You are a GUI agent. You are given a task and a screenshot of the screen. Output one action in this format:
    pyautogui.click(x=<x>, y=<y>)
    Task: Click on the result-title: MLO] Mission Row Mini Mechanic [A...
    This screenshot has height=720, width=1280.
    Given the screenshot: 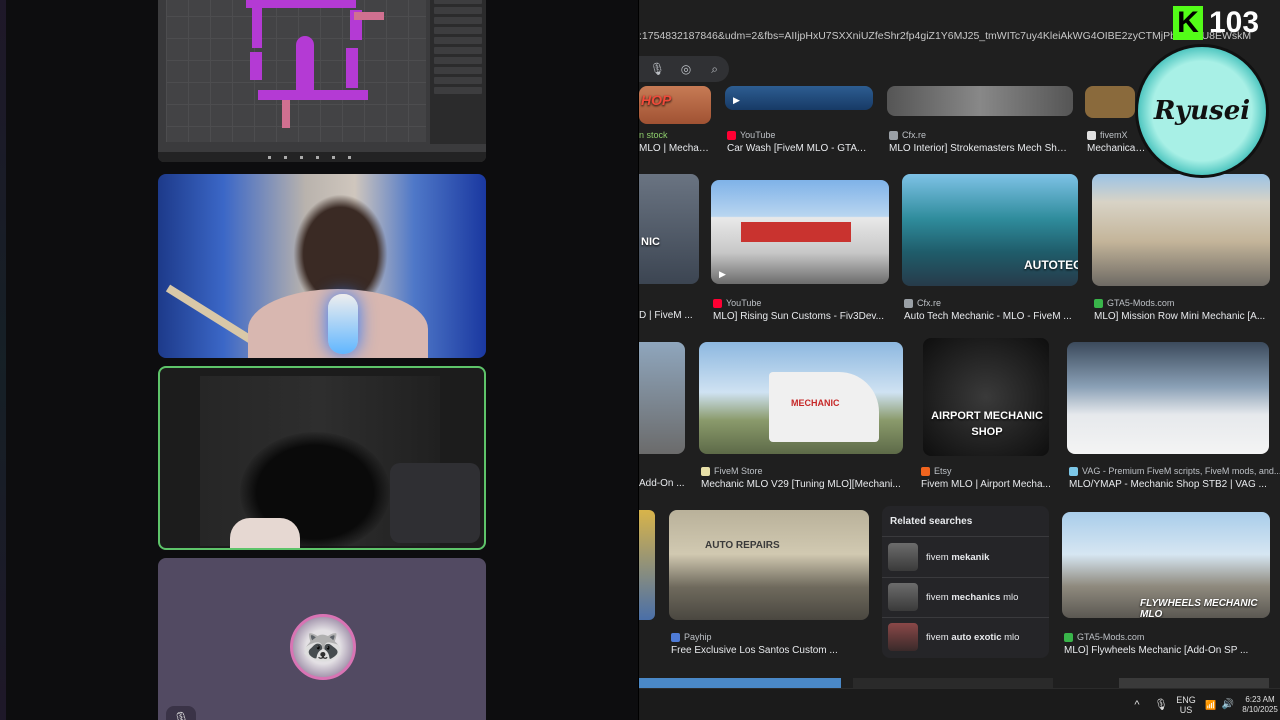 What is the action you would take?
    pyautogui.click(x=1182, y=316)
    